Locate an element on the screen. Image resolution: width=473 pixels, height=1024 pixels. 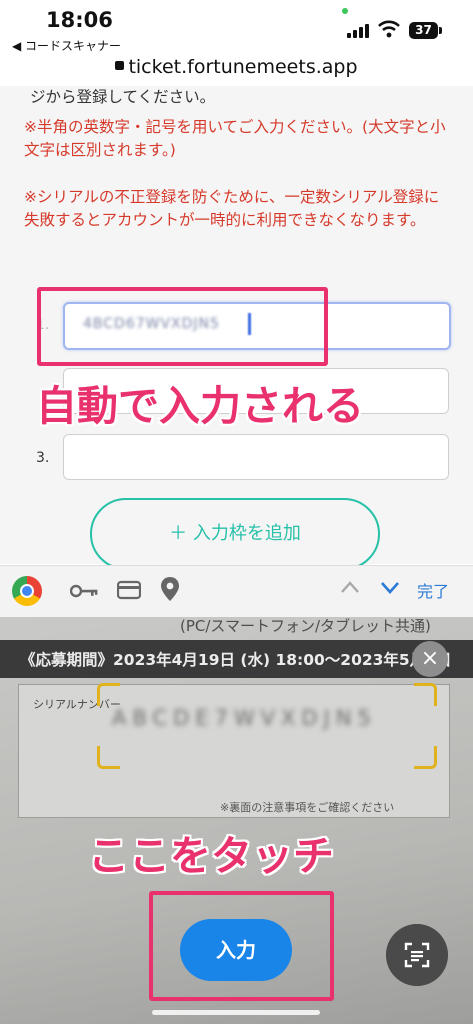
instruction-text: ジから登録してください。 is located at coordinates (123, 97).